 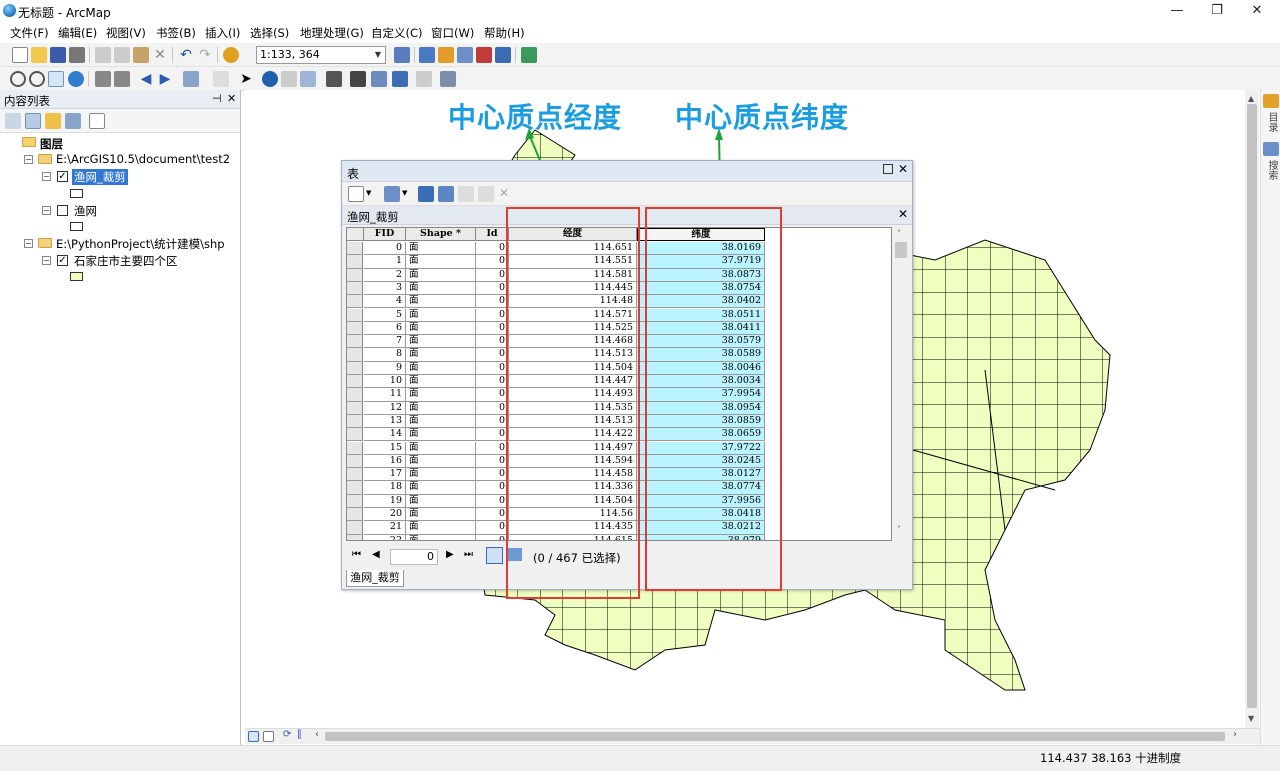 I want to click on cell-fid: 16, so click(x=385, y=461).